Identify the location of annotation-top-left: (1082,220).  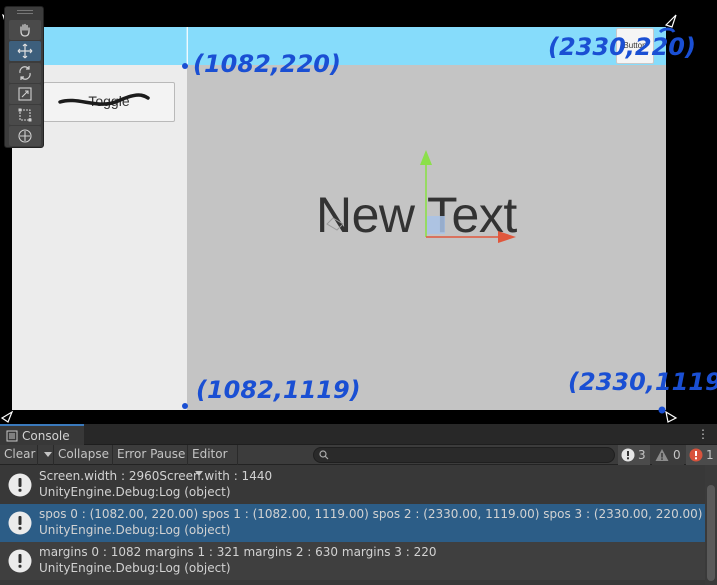
(267, 64).